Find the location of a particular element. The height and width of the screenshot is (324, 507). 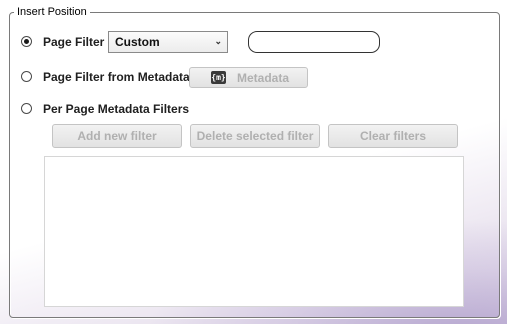

metadata-filter-radio is located at coordinates (26, 76).